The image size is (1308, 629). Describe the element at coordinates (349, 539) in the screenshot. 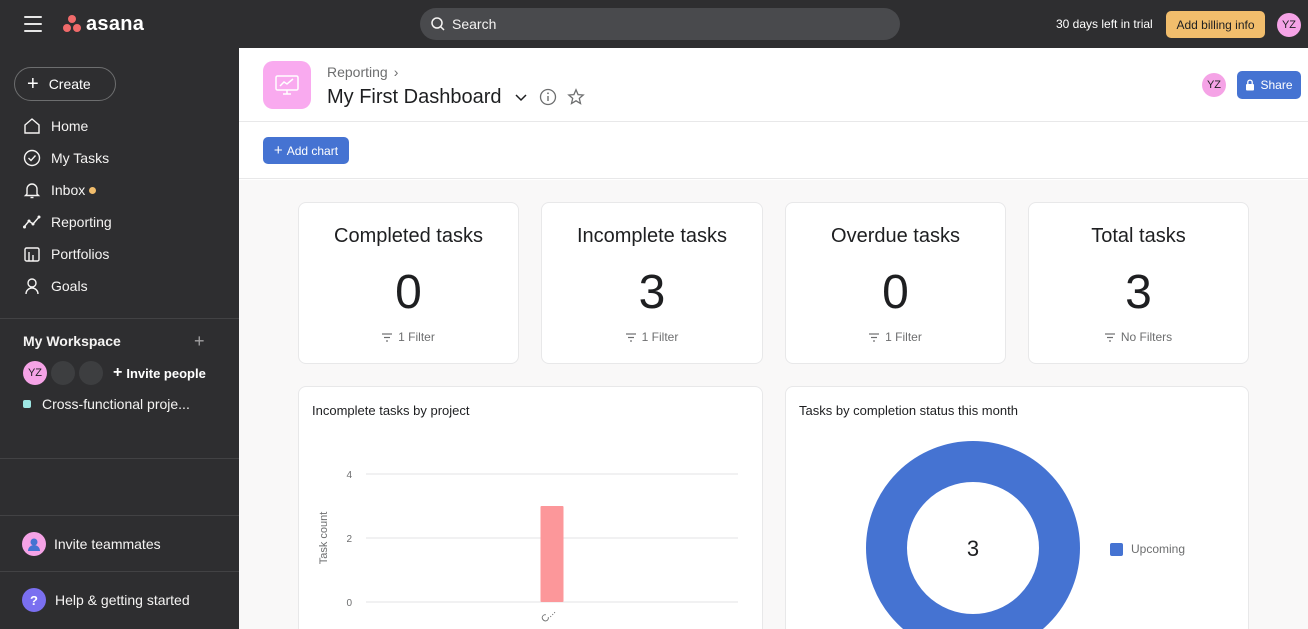

I see `y-tick-label: 2` at that location.